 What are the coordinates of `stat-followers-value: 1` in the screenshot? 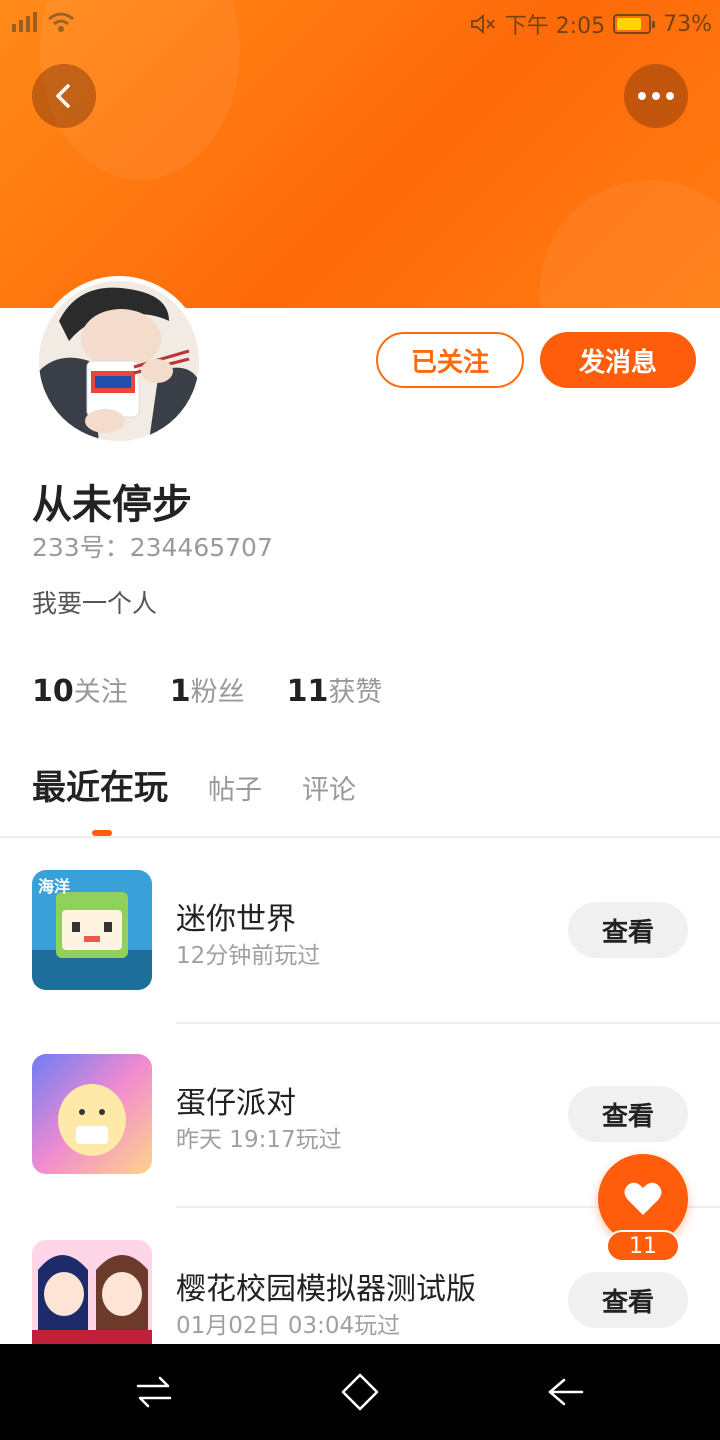 It's located at (180, 691).